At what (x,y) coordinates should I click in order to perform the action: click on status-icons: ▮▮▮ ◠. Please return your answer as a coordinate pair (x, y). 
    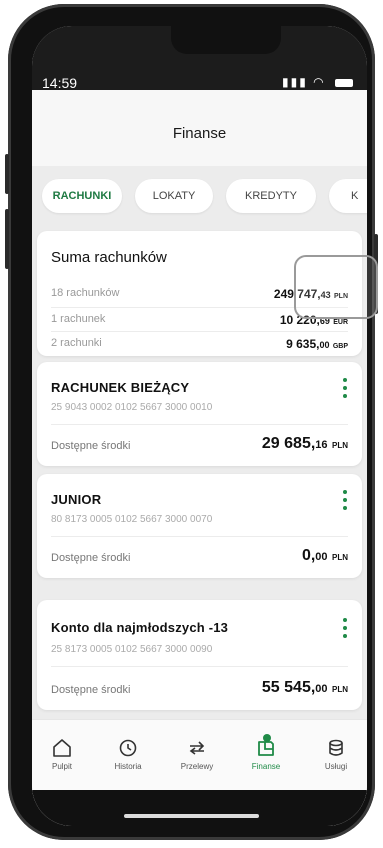
    Looking at the image, I should click on (317, 82).